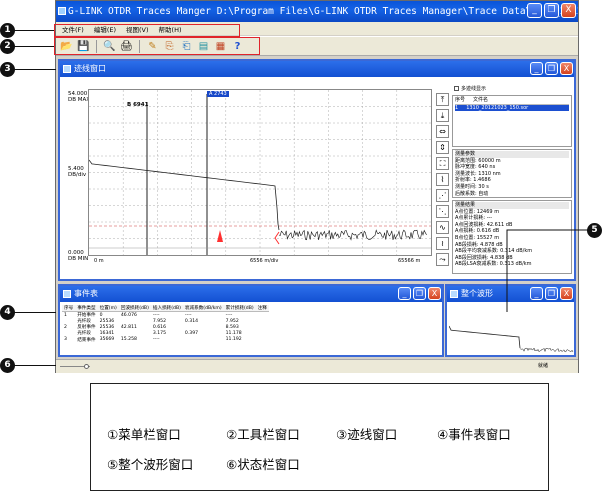 The image size is (602, 500). What do you see at coordinates (79, 97) in the screenshot?
I see `y-axis-top-label: 54.000 DB MAX` at bounding box center [79, 97].